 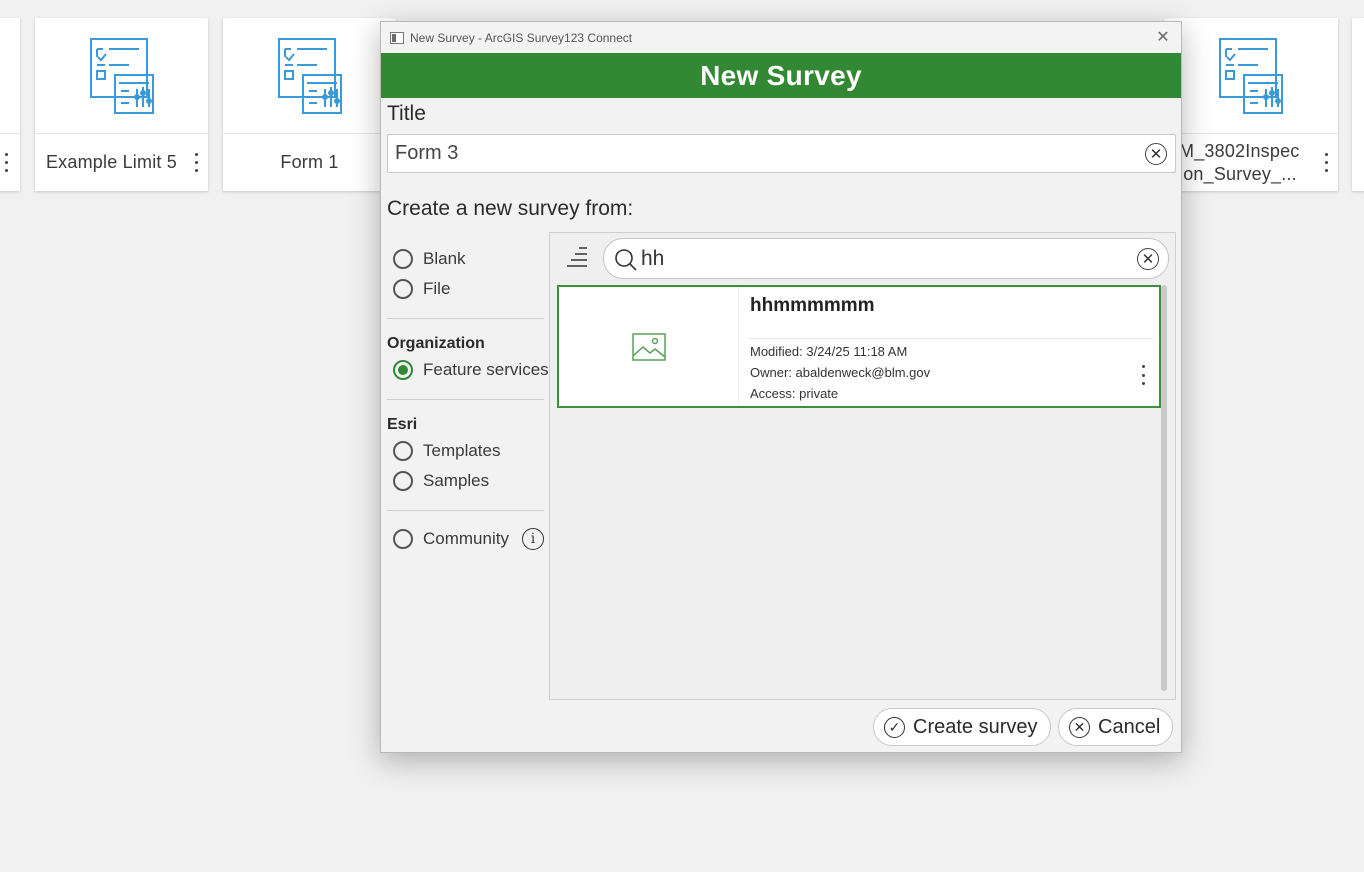 I want to click on survey-card: Form 1, so click(x=309, y=104).